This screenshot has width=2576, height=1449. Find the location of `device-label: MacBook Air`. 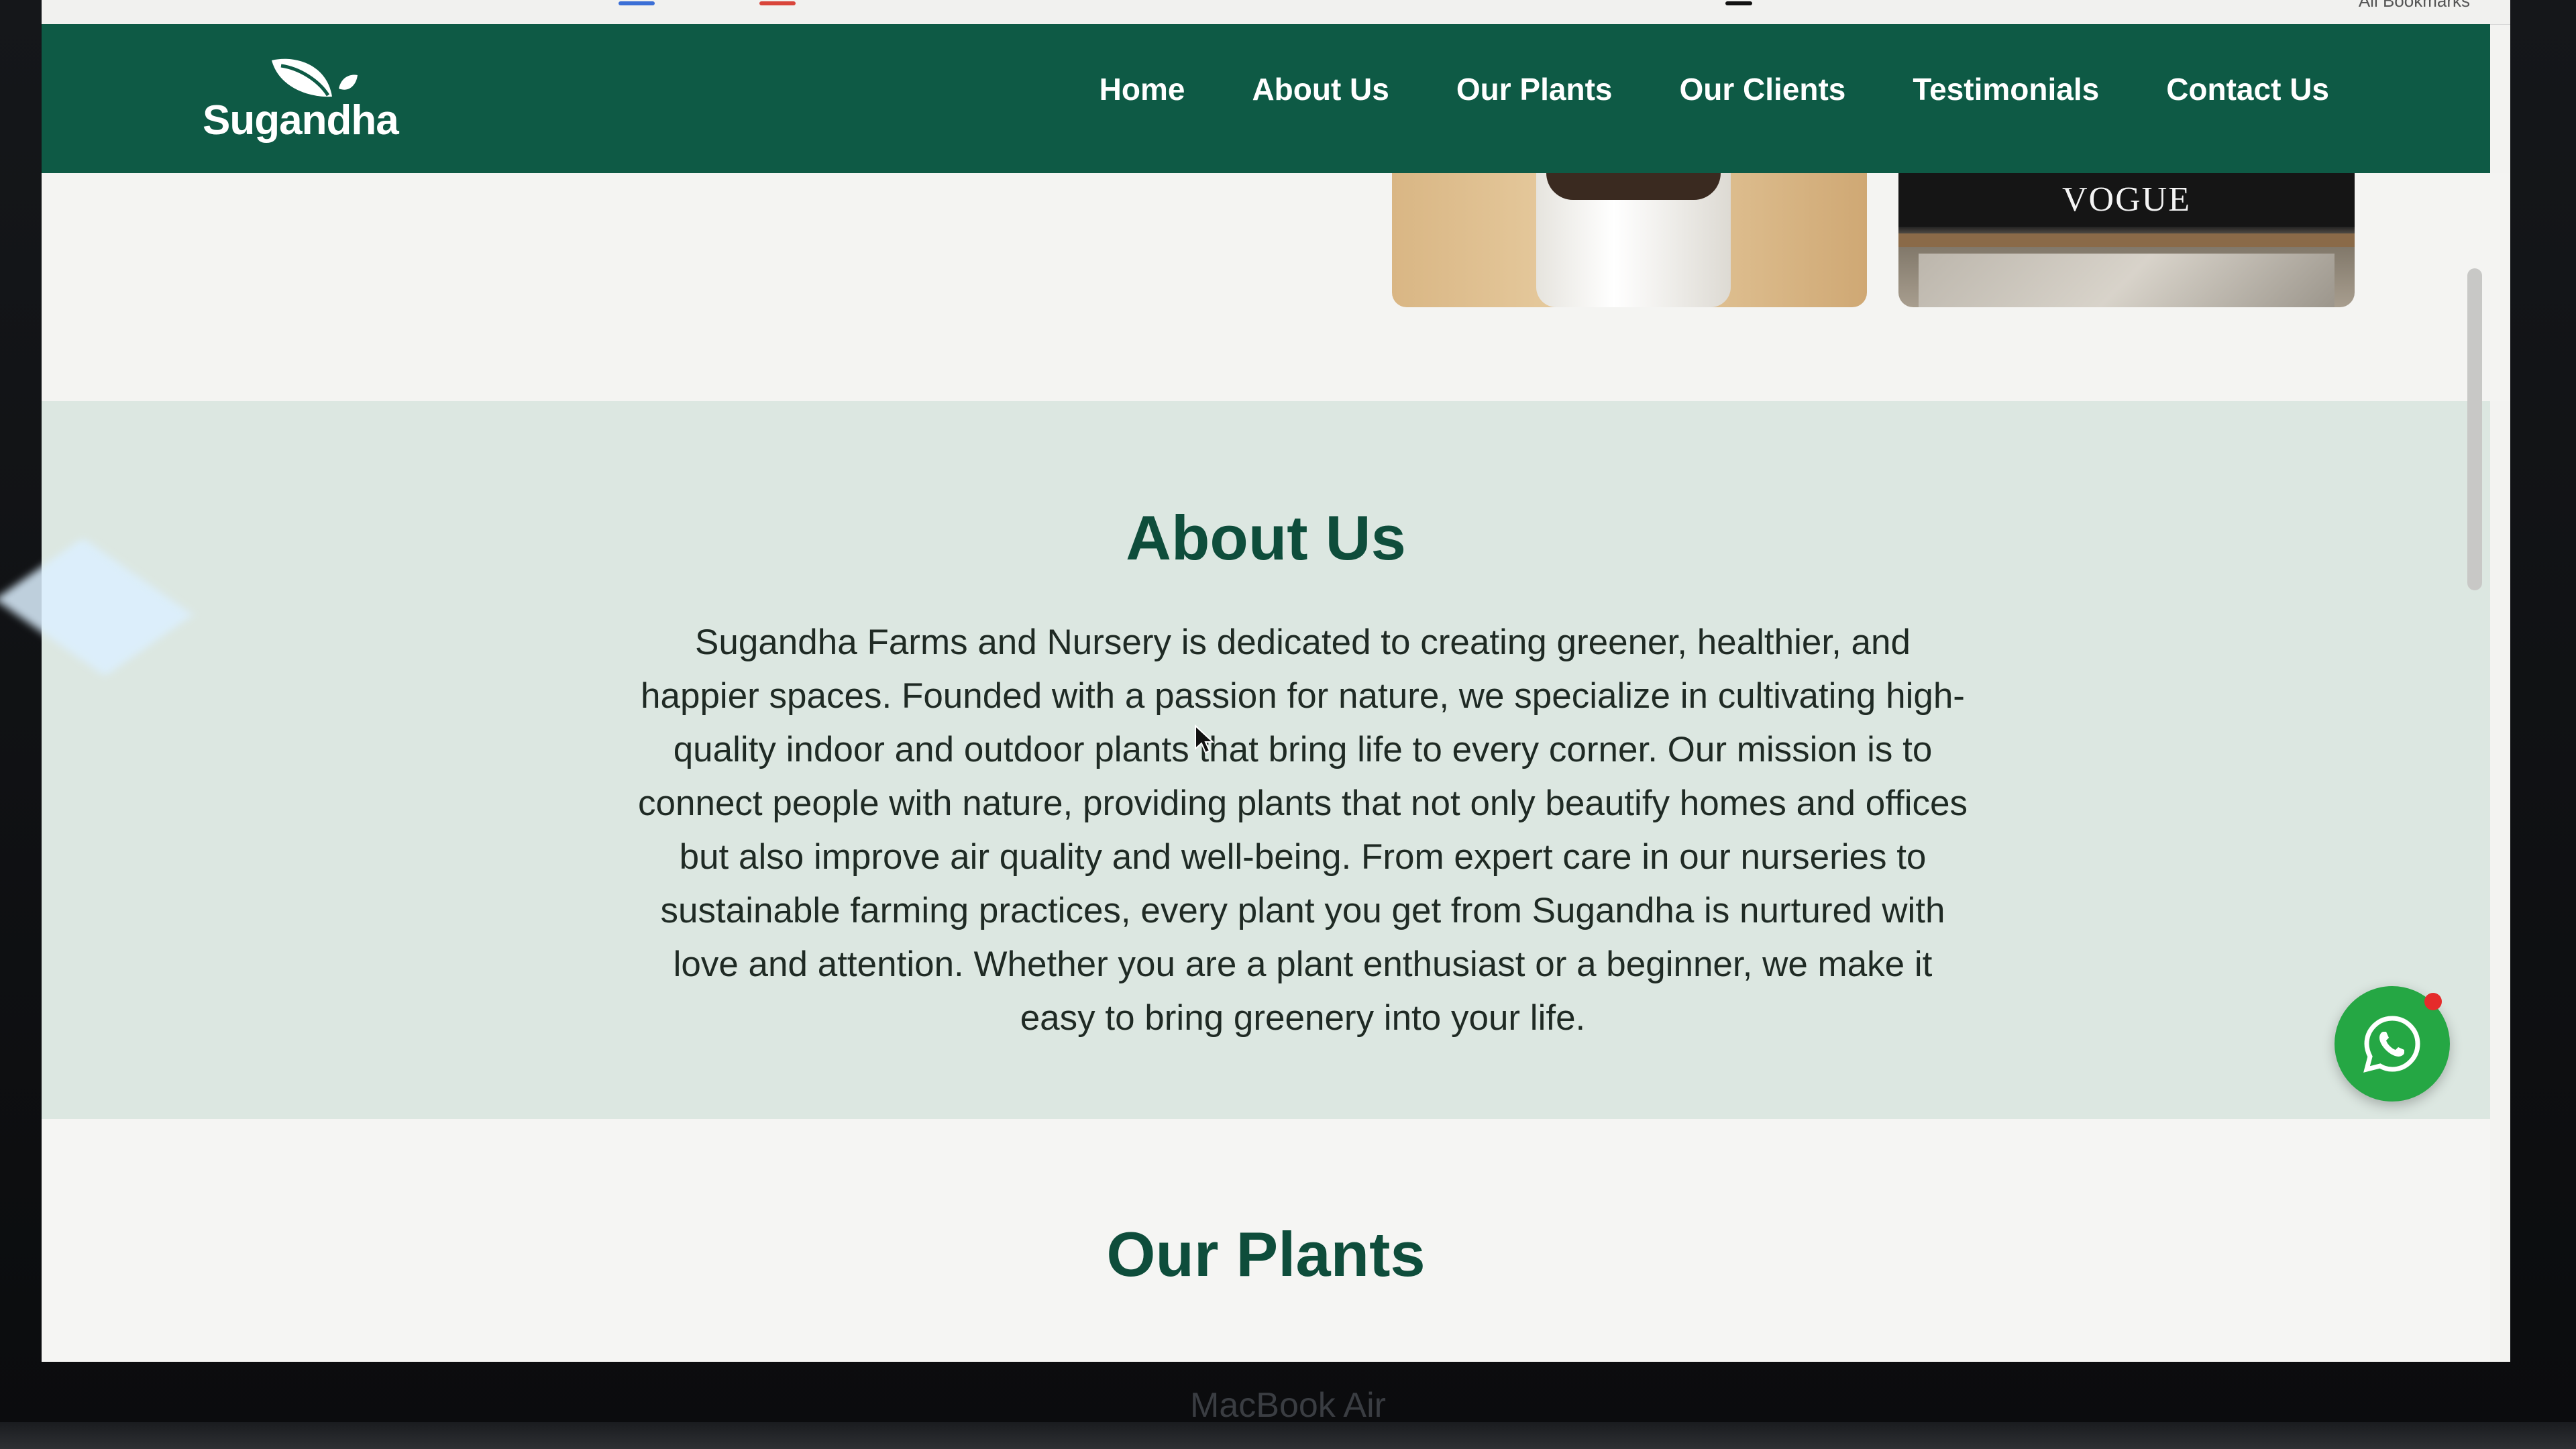

device-label: MacBook Air is located at coordinates (1288, 1405).